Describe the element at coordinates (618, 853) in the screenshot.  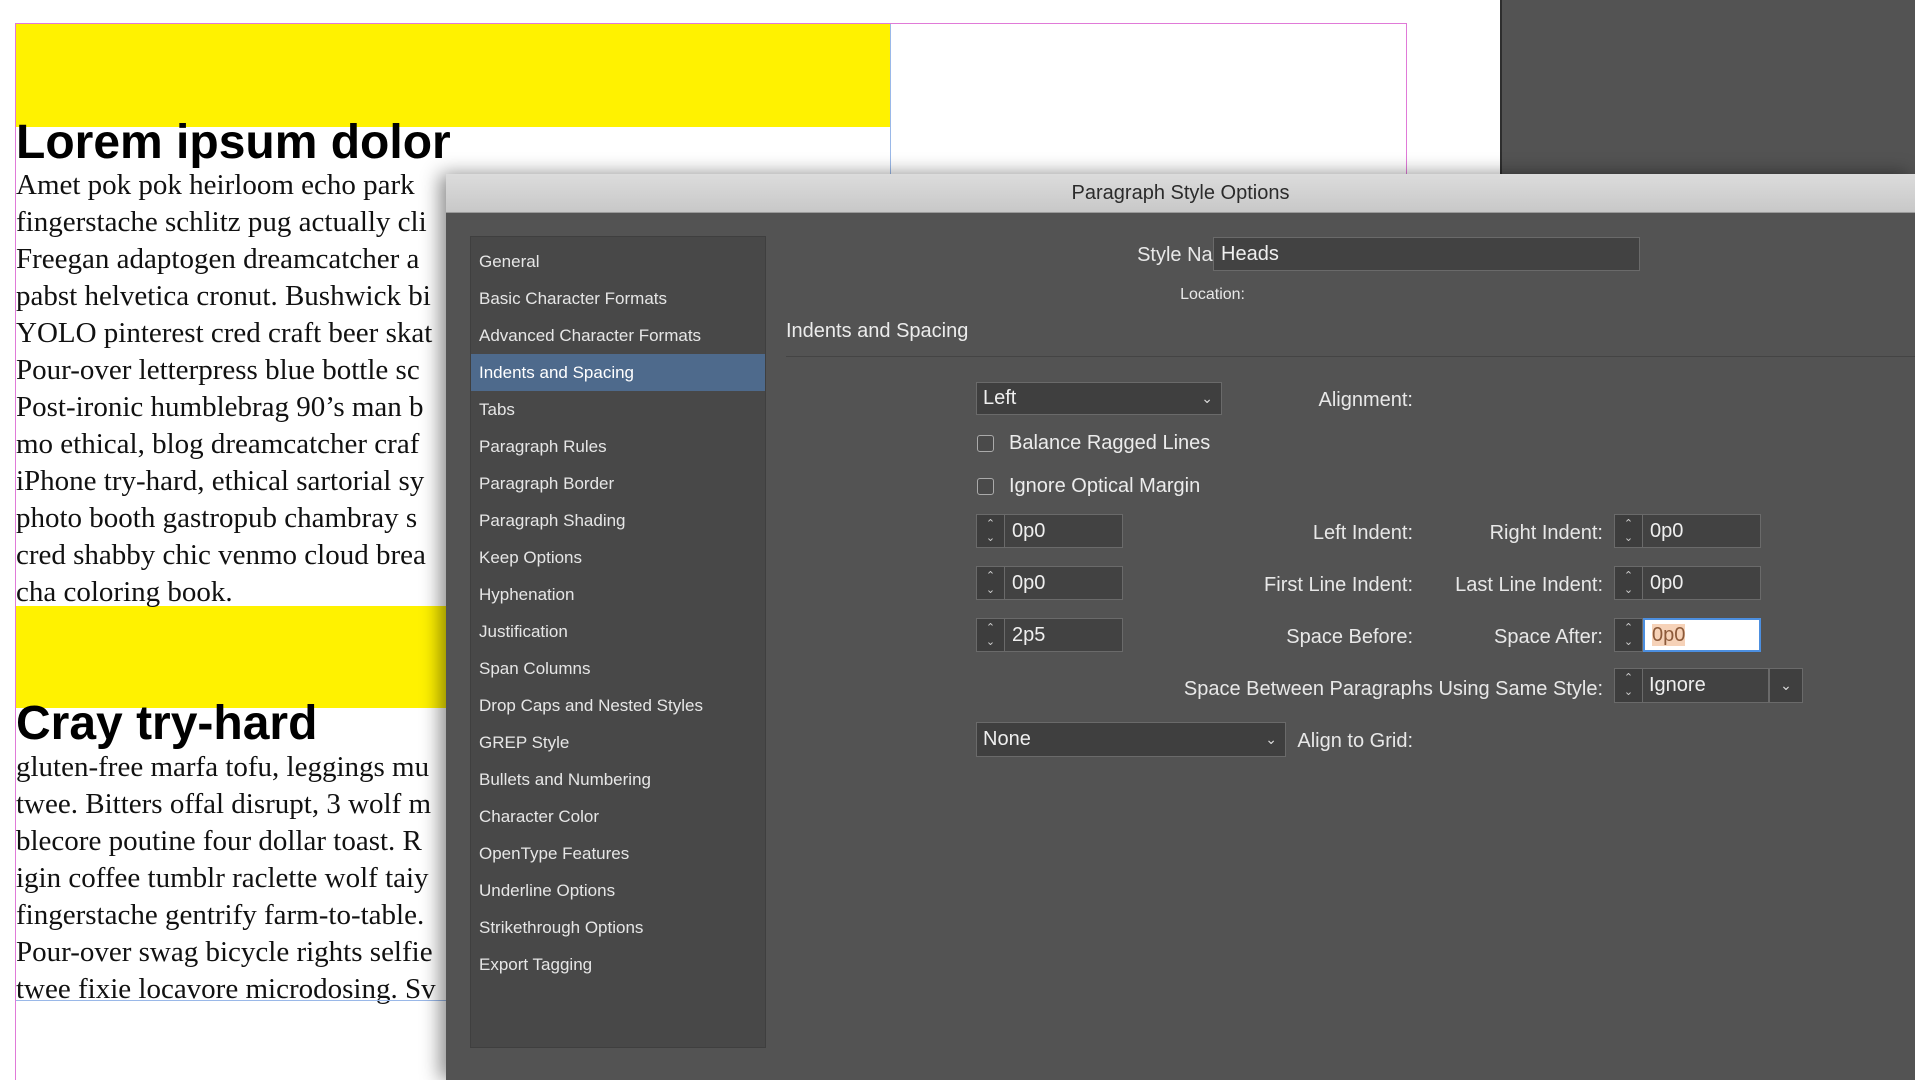
I see `sidebar-item-opentype-features: OpenType Features` at that location.